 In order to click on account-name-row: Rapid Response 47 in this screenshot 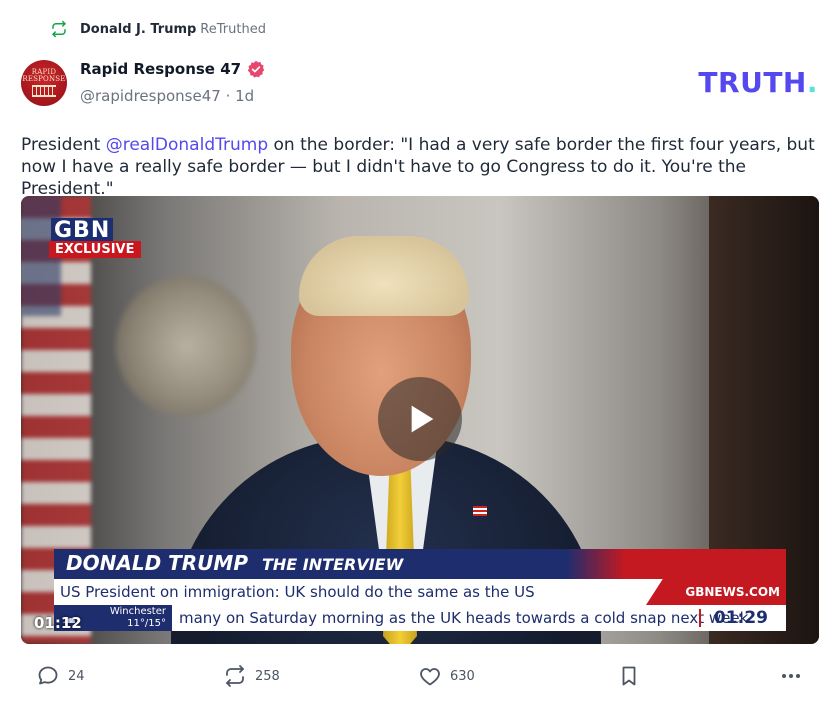, I will do `click(172, 69)`.